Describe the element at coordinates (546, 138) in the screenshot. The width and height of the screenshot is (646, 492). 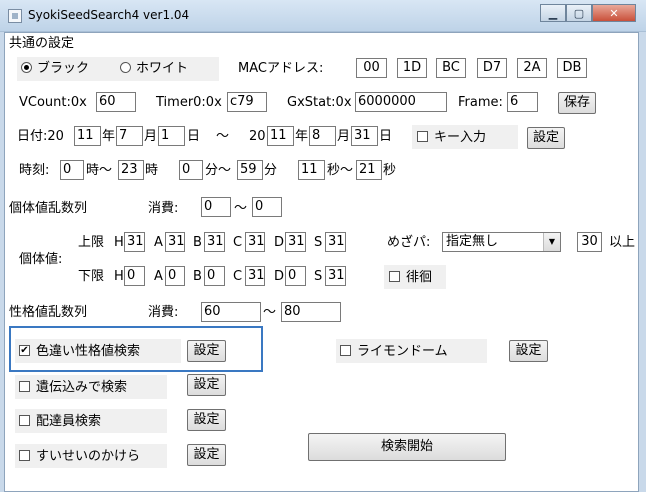
I see `date-settings-button: 設定` at that location.